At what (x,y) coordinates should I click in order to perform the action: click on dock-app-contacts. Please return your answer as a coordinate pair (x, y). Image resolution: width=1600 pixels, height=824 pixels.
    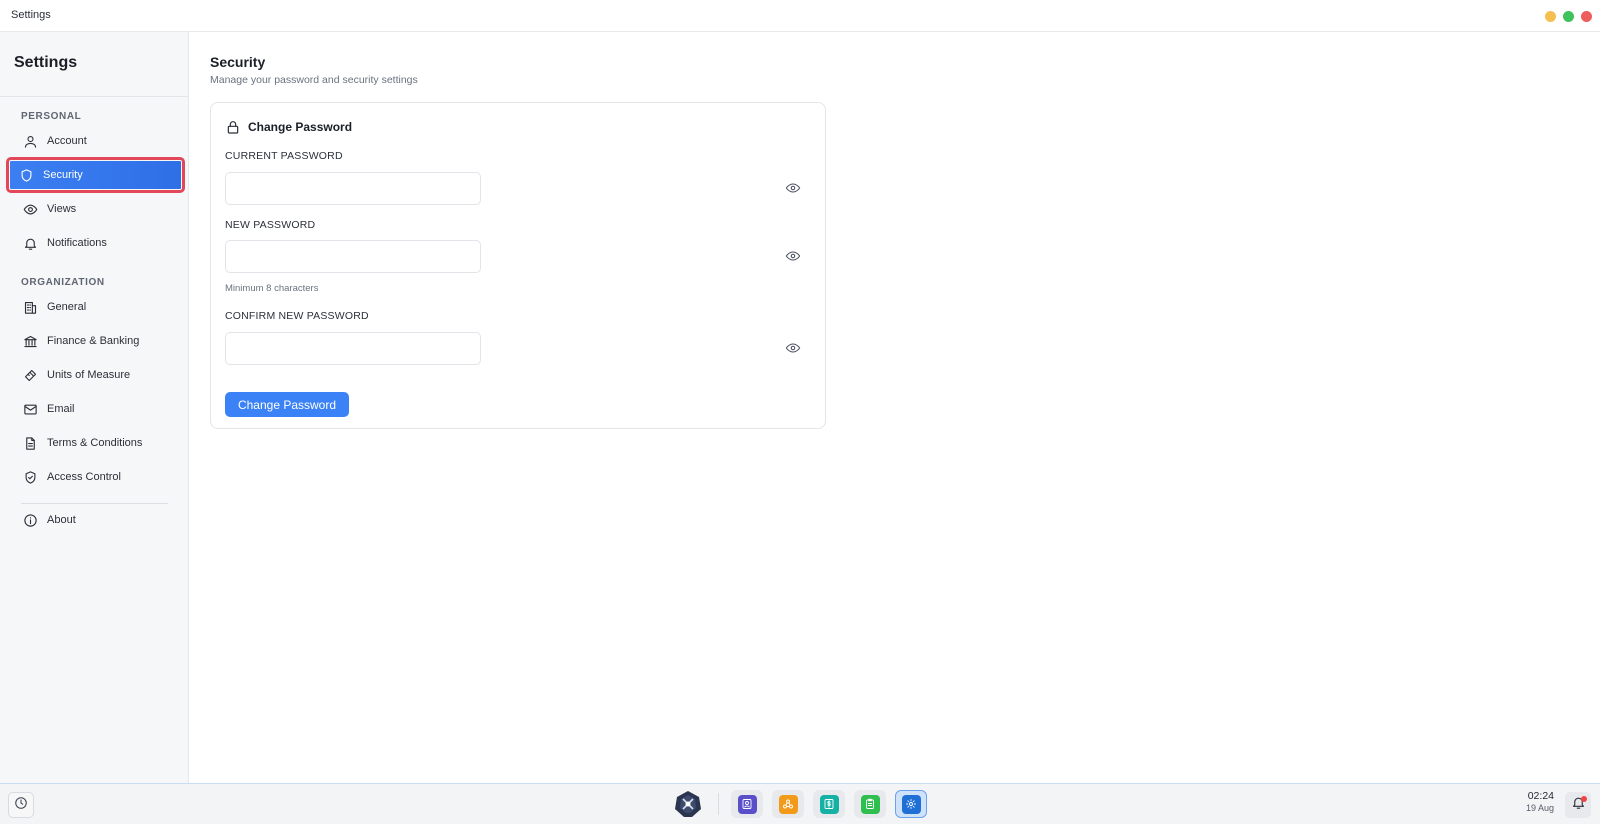
    Looking at the image, I should click on (747, 804).